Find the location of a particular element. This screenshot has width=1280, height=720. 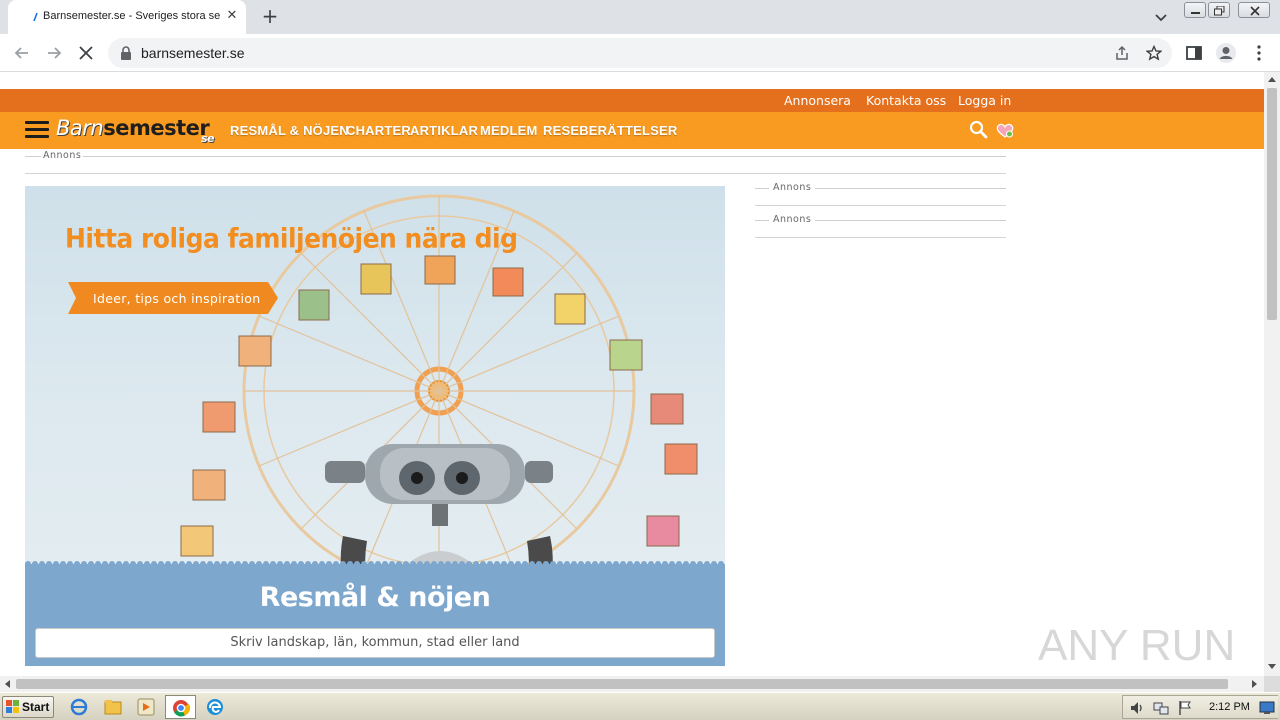

start-button: Start is located at coordinates (28, 707).